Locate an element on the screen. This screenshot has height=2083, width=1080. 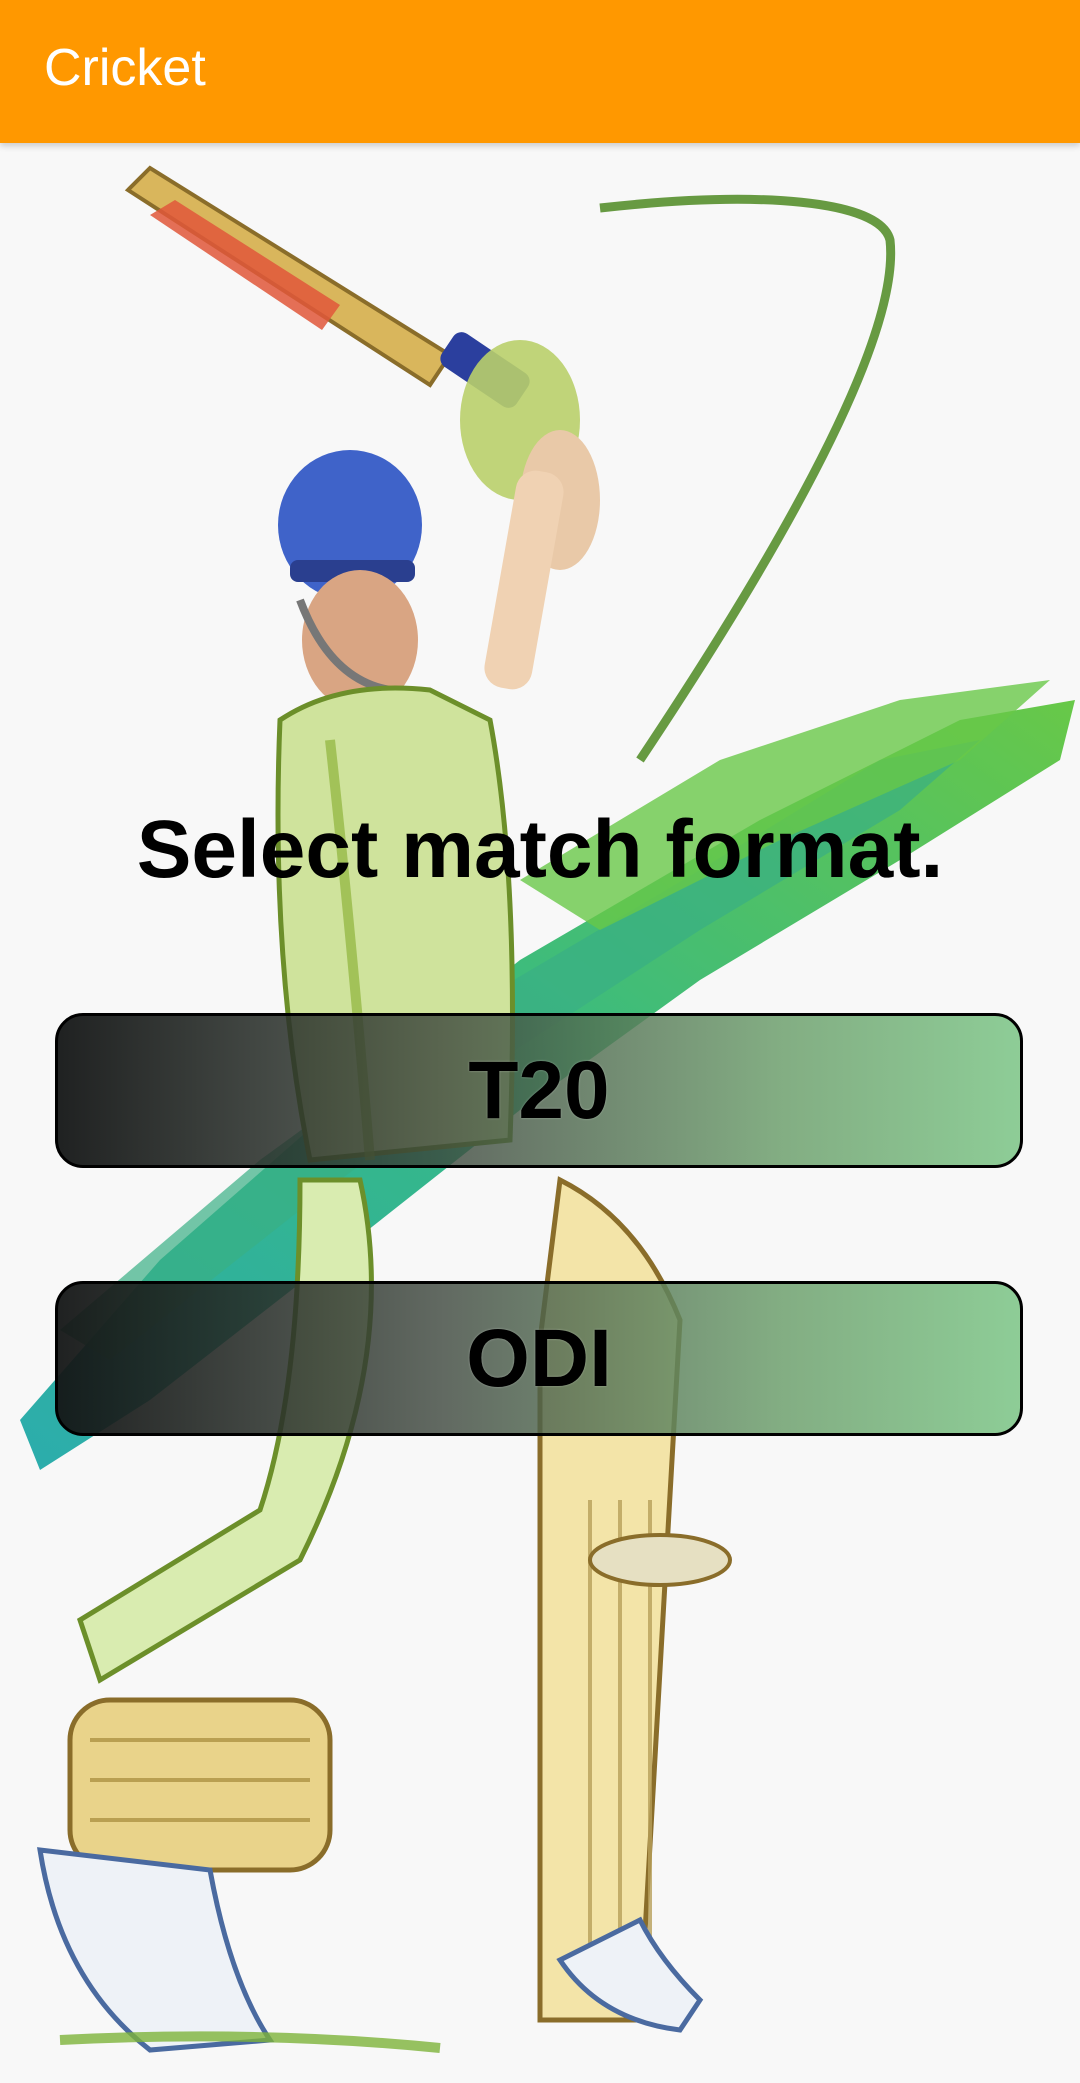
odi-format-button: ODI is located at coordinates (539, 1358).